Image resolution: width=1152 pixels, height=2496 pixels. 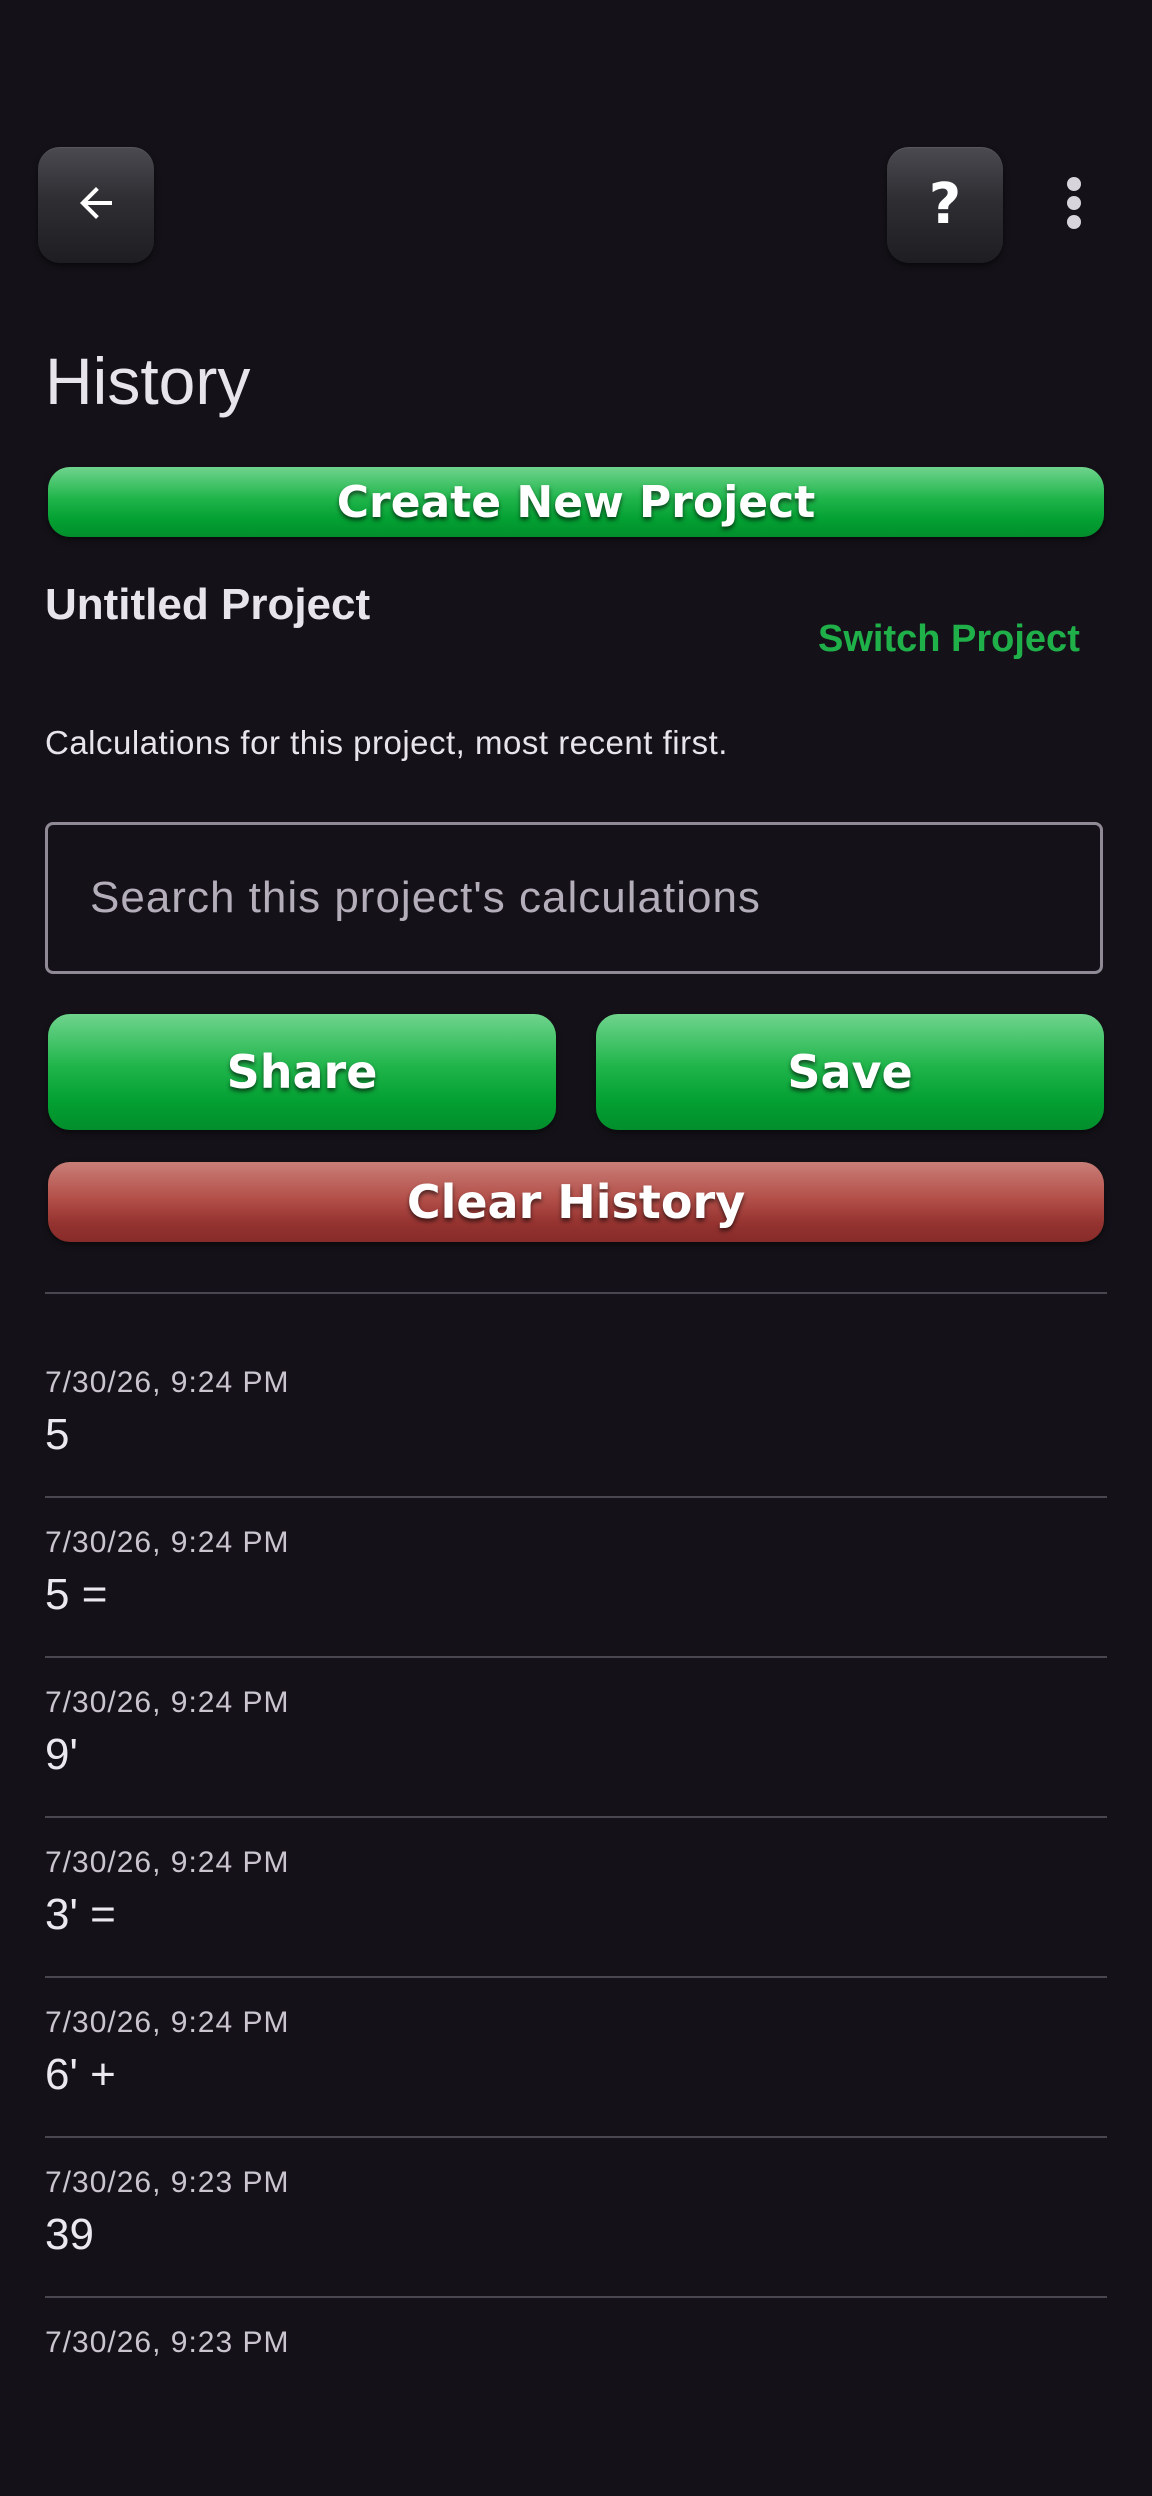 What do you see at coordinates (949, 639) in the screenshot?
I see `switch-project-link: Switch Project` at bounding box center [949, 639].